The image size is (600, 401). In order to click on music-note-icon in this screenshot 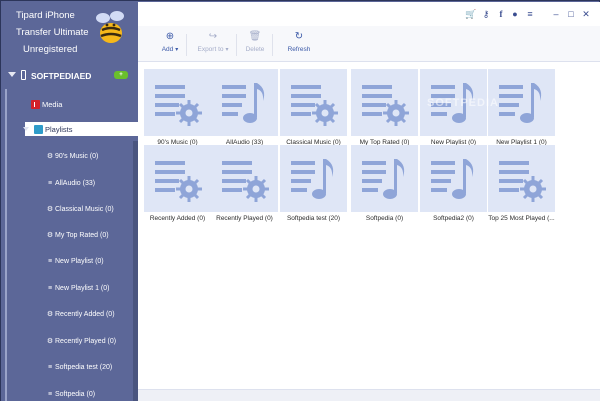, I will do `click(35, 104)`.